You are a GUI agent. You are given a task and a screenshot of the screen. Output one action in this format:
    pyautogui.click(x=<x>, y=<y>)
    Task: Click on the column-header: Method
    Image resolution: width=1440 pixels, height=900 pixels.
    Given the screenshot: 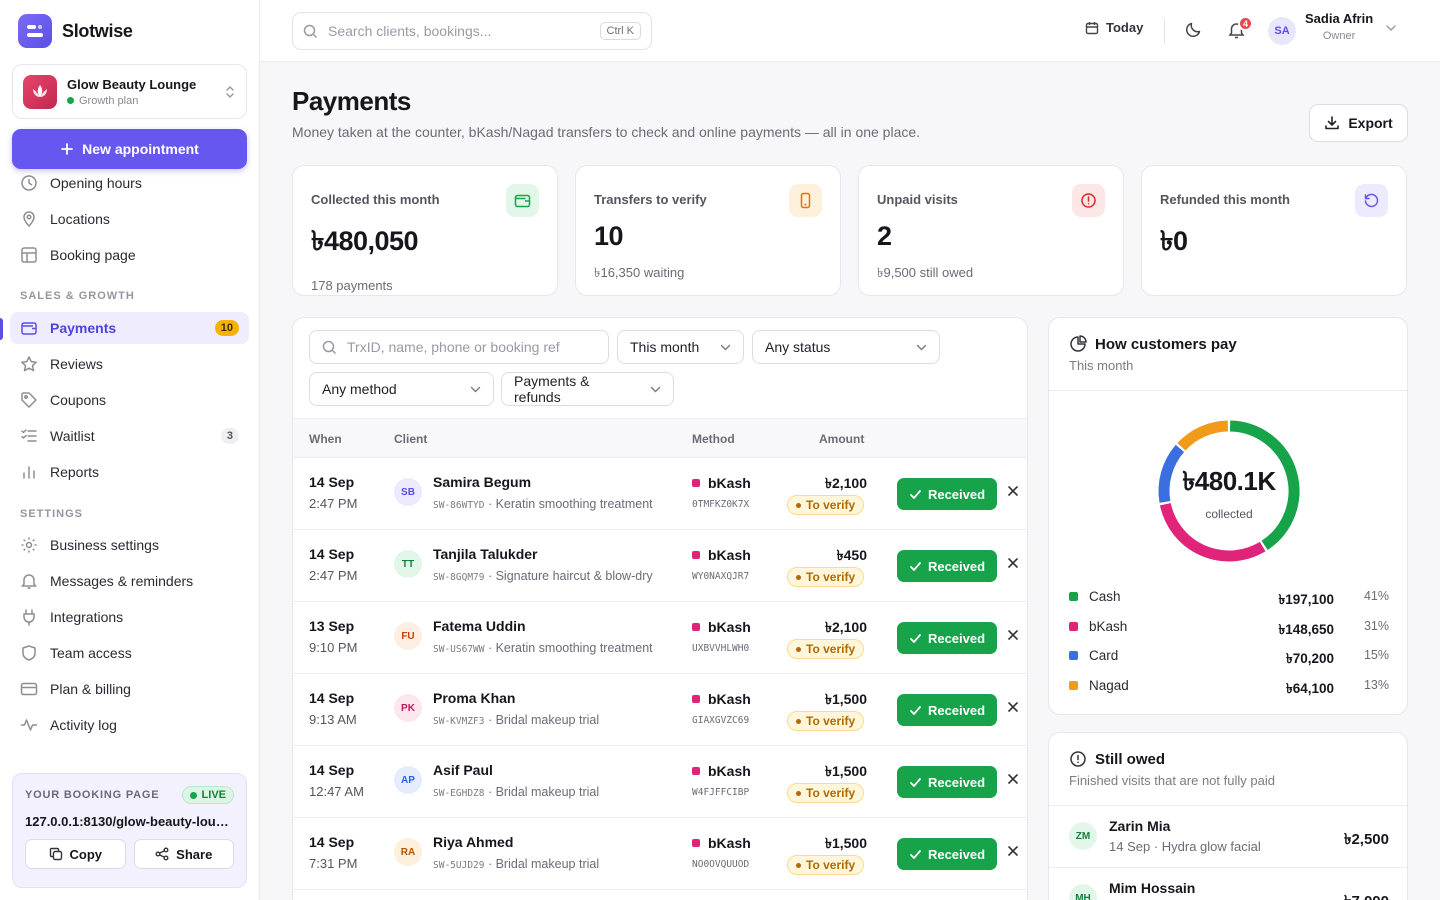 What is the action you would take?
    pyautogui.click(x=713, y=439)
    